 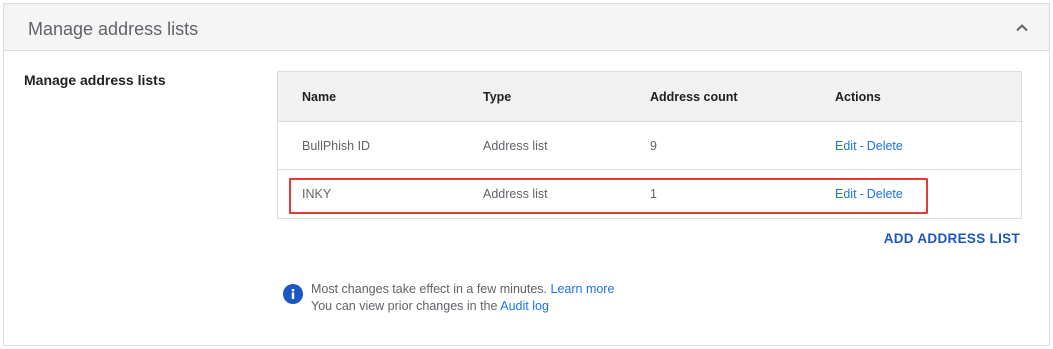 I want to click on row-name: BullPhish ID, so click(x=336, y=145).